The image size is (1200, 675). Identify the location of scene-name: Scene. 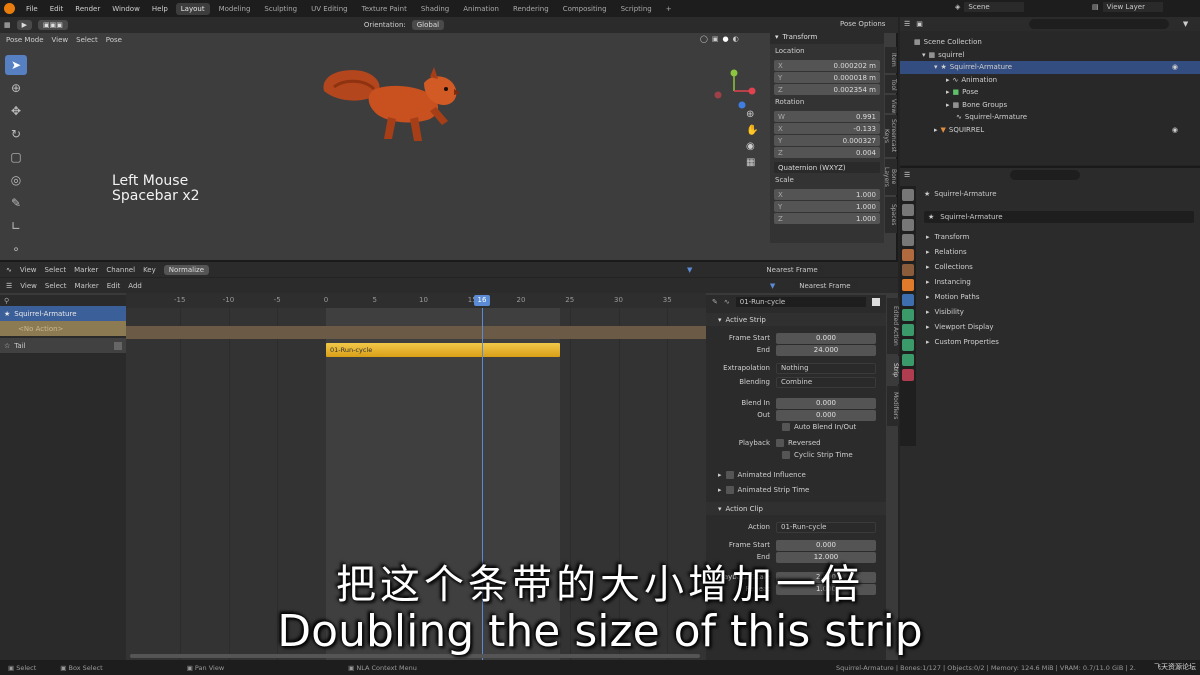
(994, 7).